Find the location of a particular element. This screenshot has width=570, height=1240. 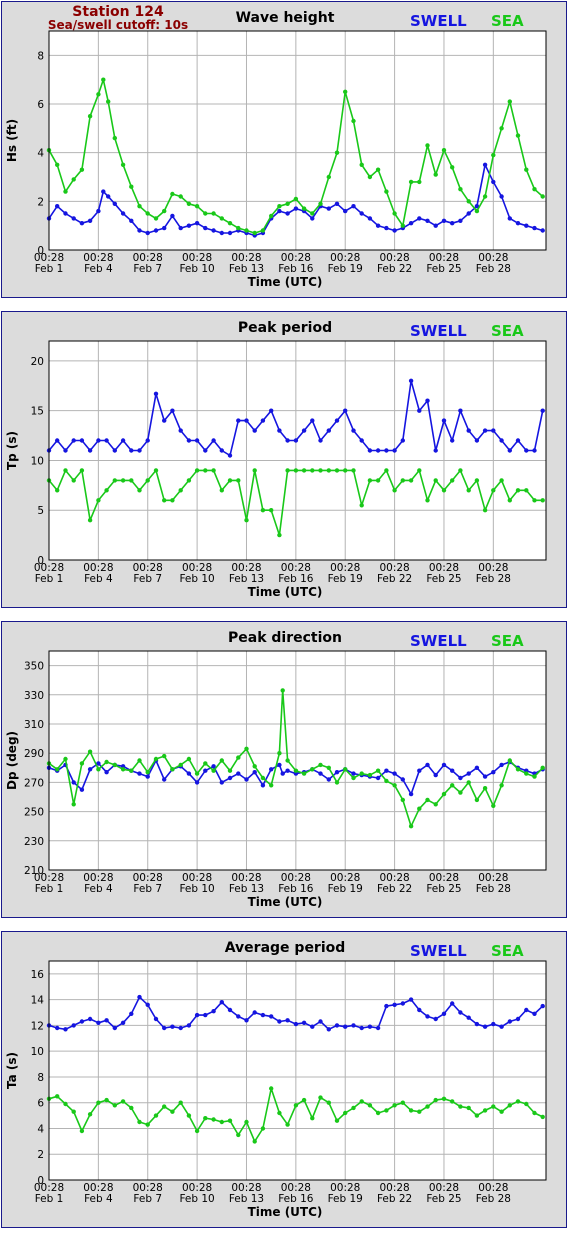

x-tick-date: Feb 7 is located at coordinates (147, 579).